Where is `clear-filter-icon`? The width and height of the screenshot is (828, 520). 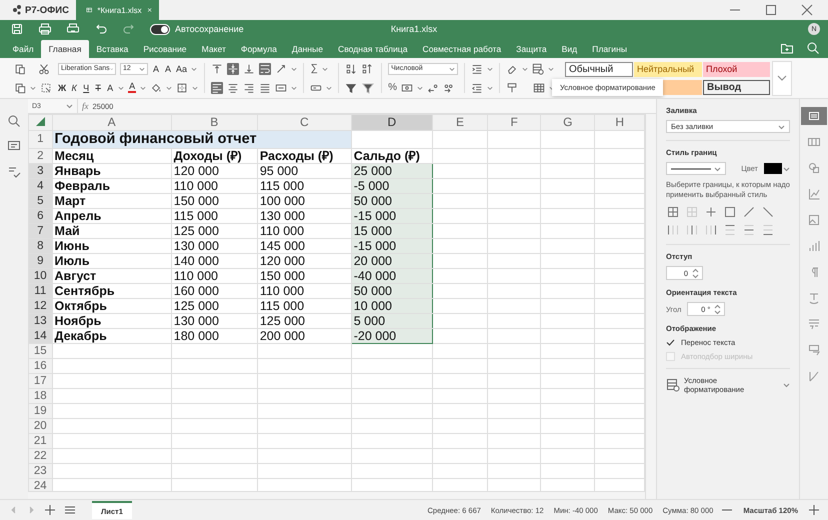 clear-filter-icon is located at coordinates (368, 87).